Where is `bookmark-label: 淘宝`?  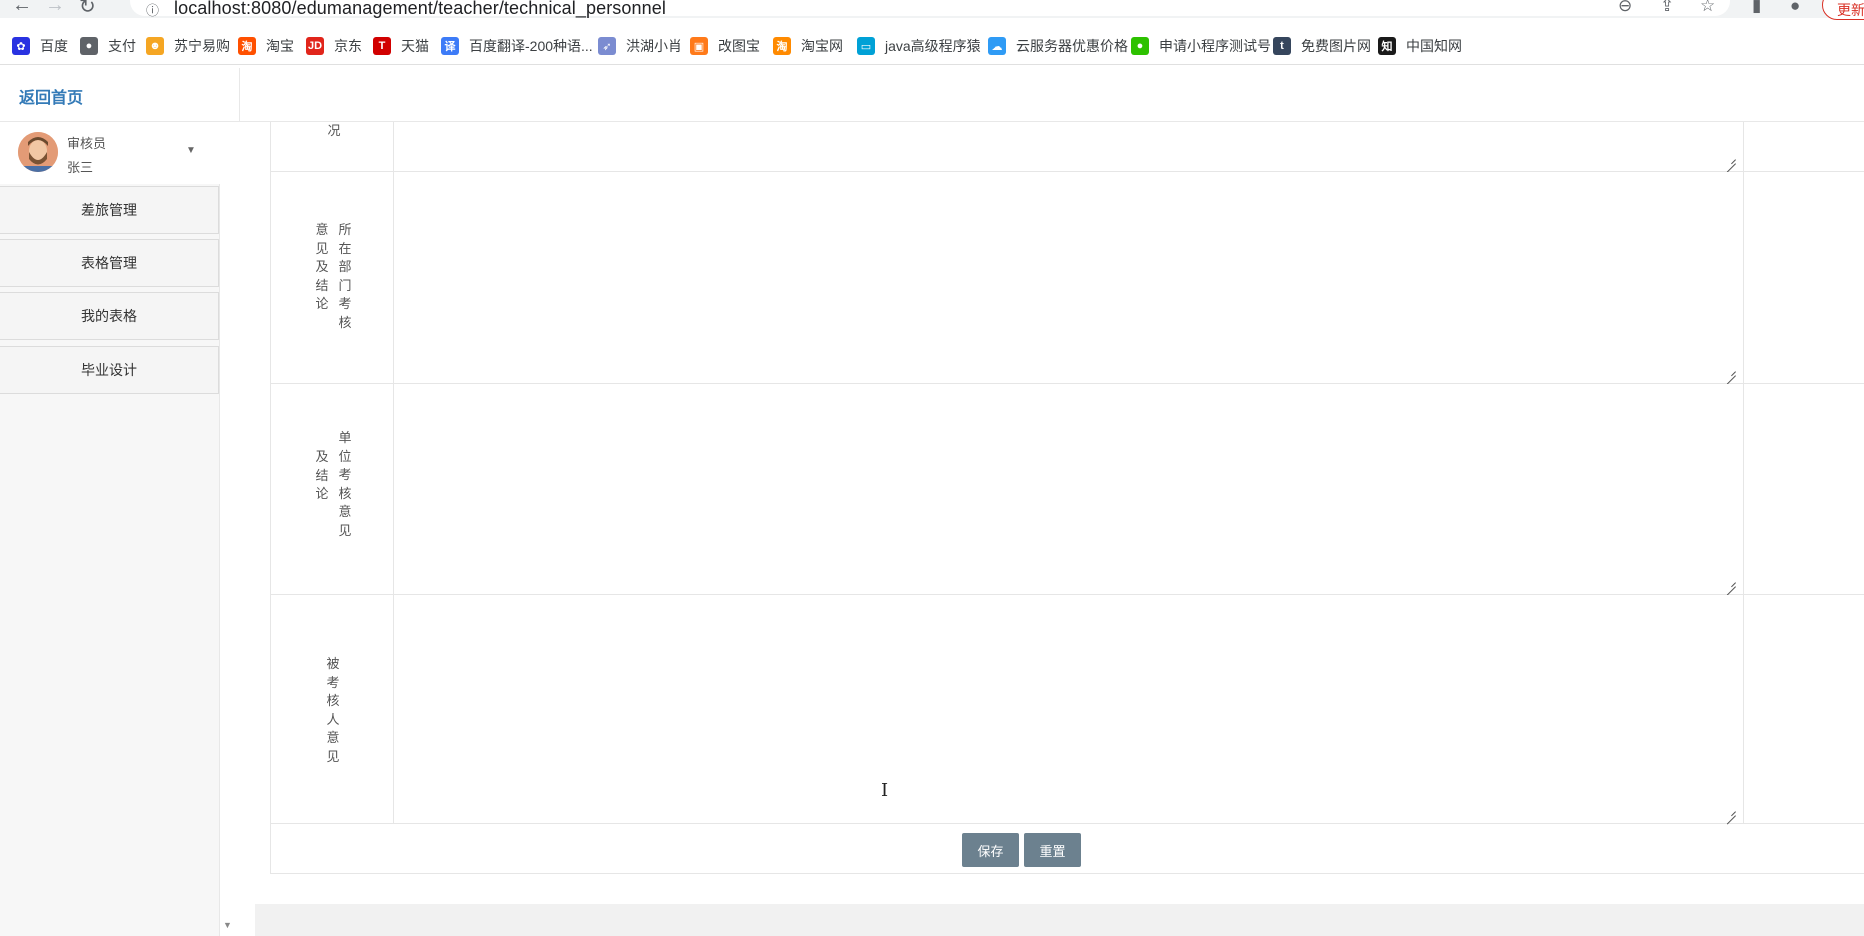 bookmark-label: 淘宝 is located at coordinates (280, 46).